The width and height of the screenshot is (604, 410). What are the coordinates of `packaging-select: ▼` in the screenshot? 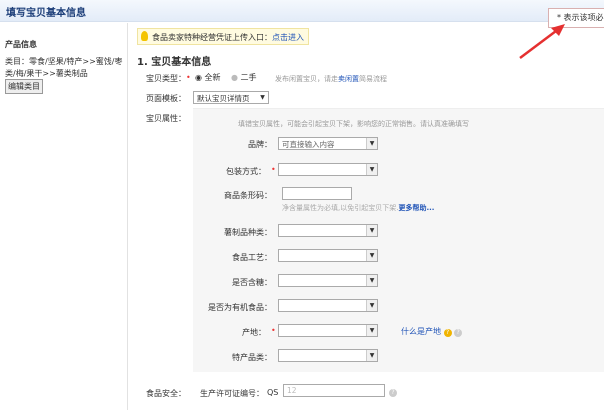 It's located at (328, 169).